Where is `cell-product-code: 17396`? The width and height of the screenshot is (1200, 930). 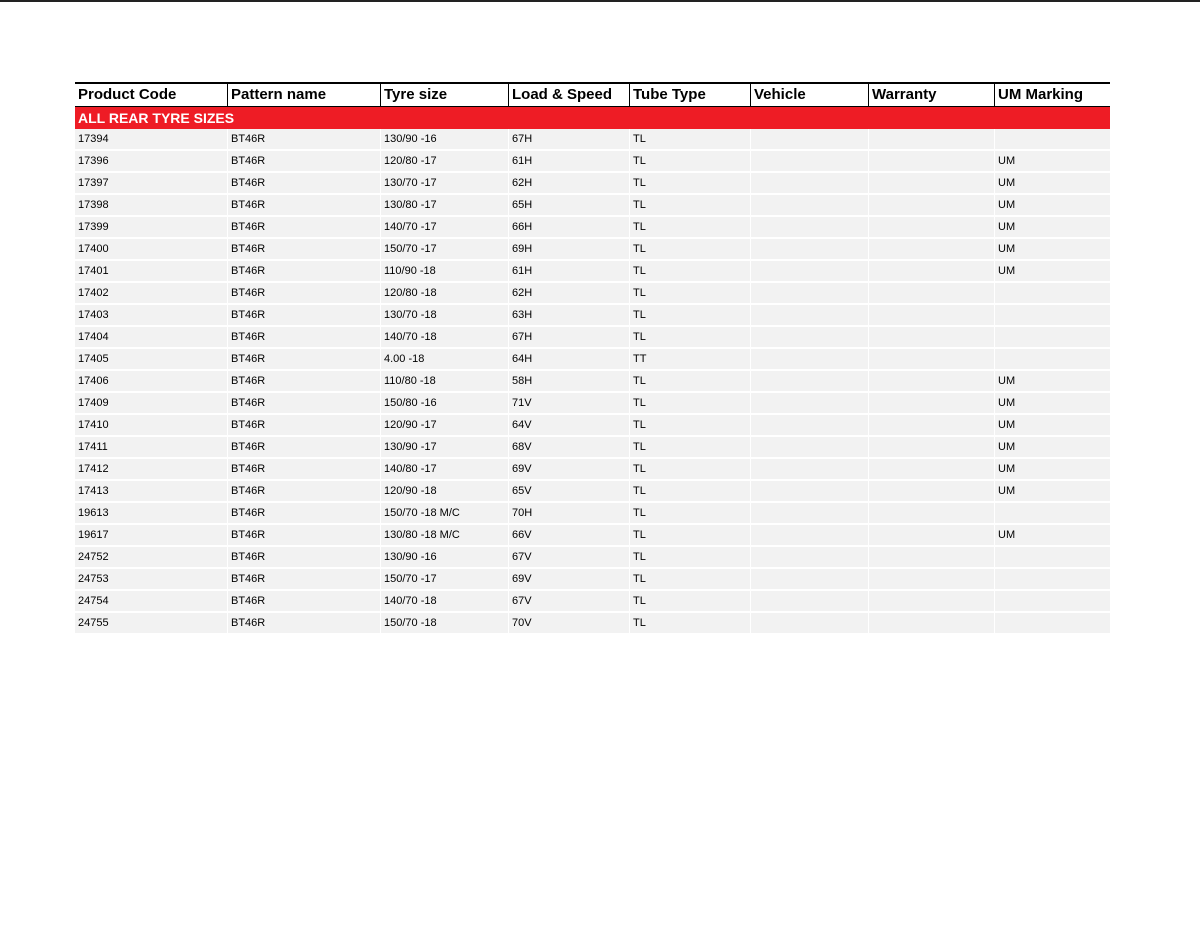 cell-product-code: 17396 is located at coordinates (151, 162).